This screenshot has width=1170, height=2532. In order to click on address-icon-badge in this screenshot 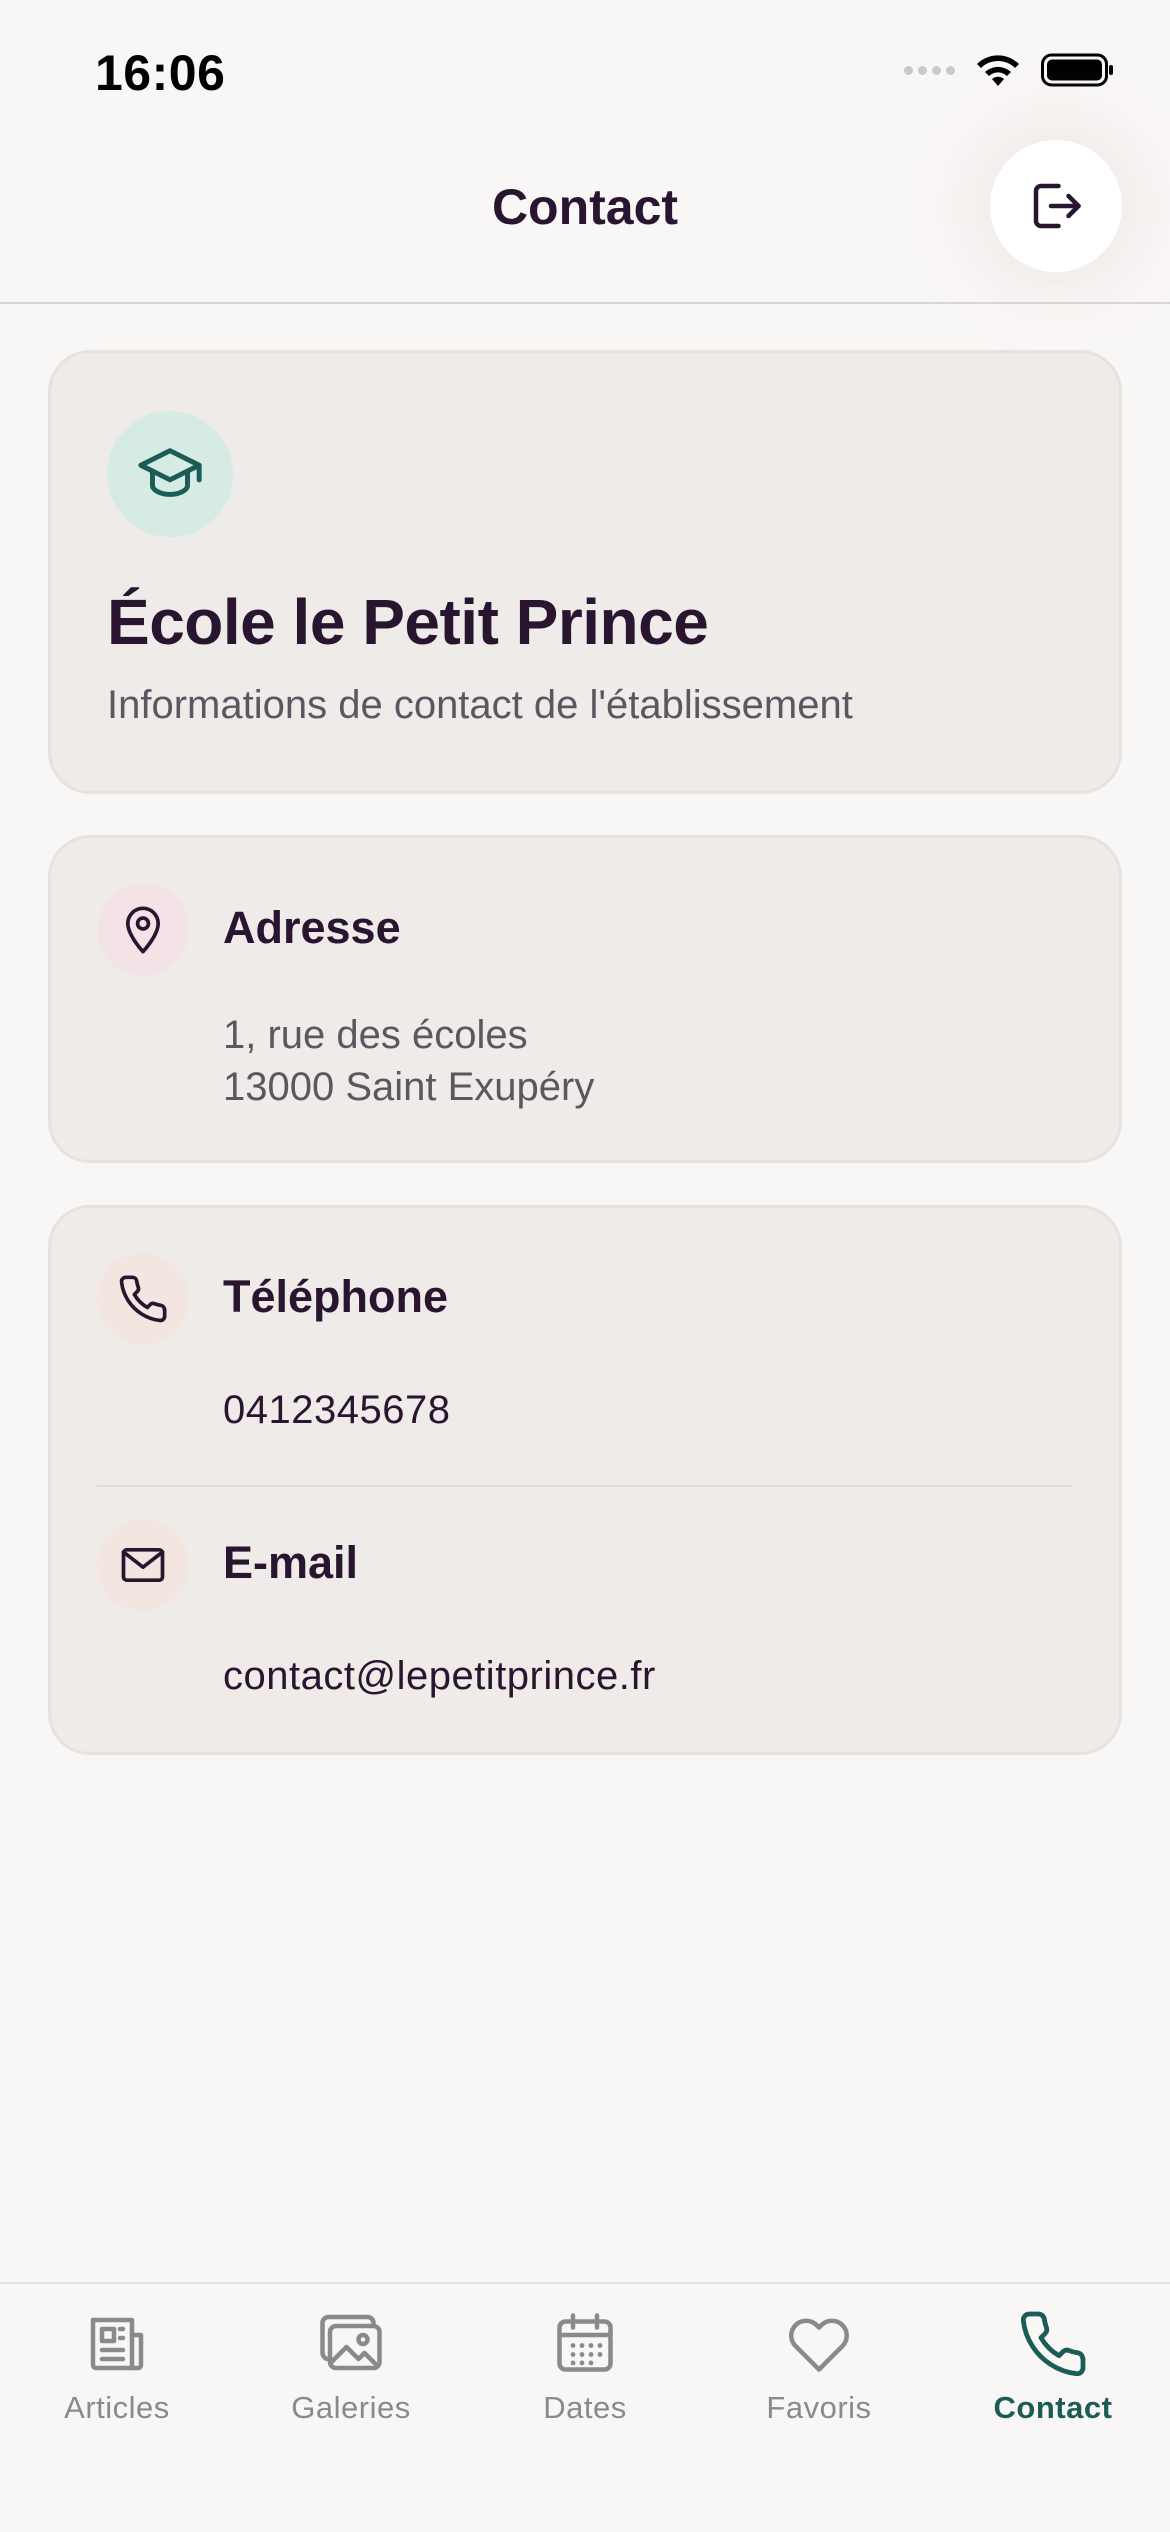, I will do `click(143, 930)`.